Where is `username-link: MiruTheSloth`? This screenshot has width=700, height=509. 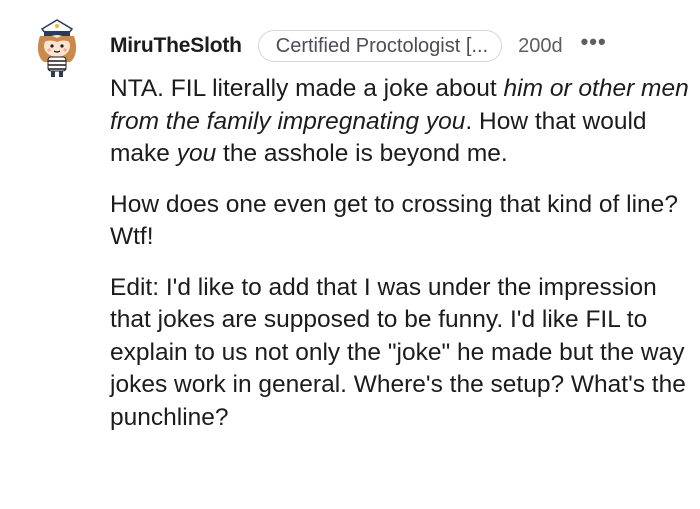 username-link: MiruTheSloth is located at coordinates (176, 46).